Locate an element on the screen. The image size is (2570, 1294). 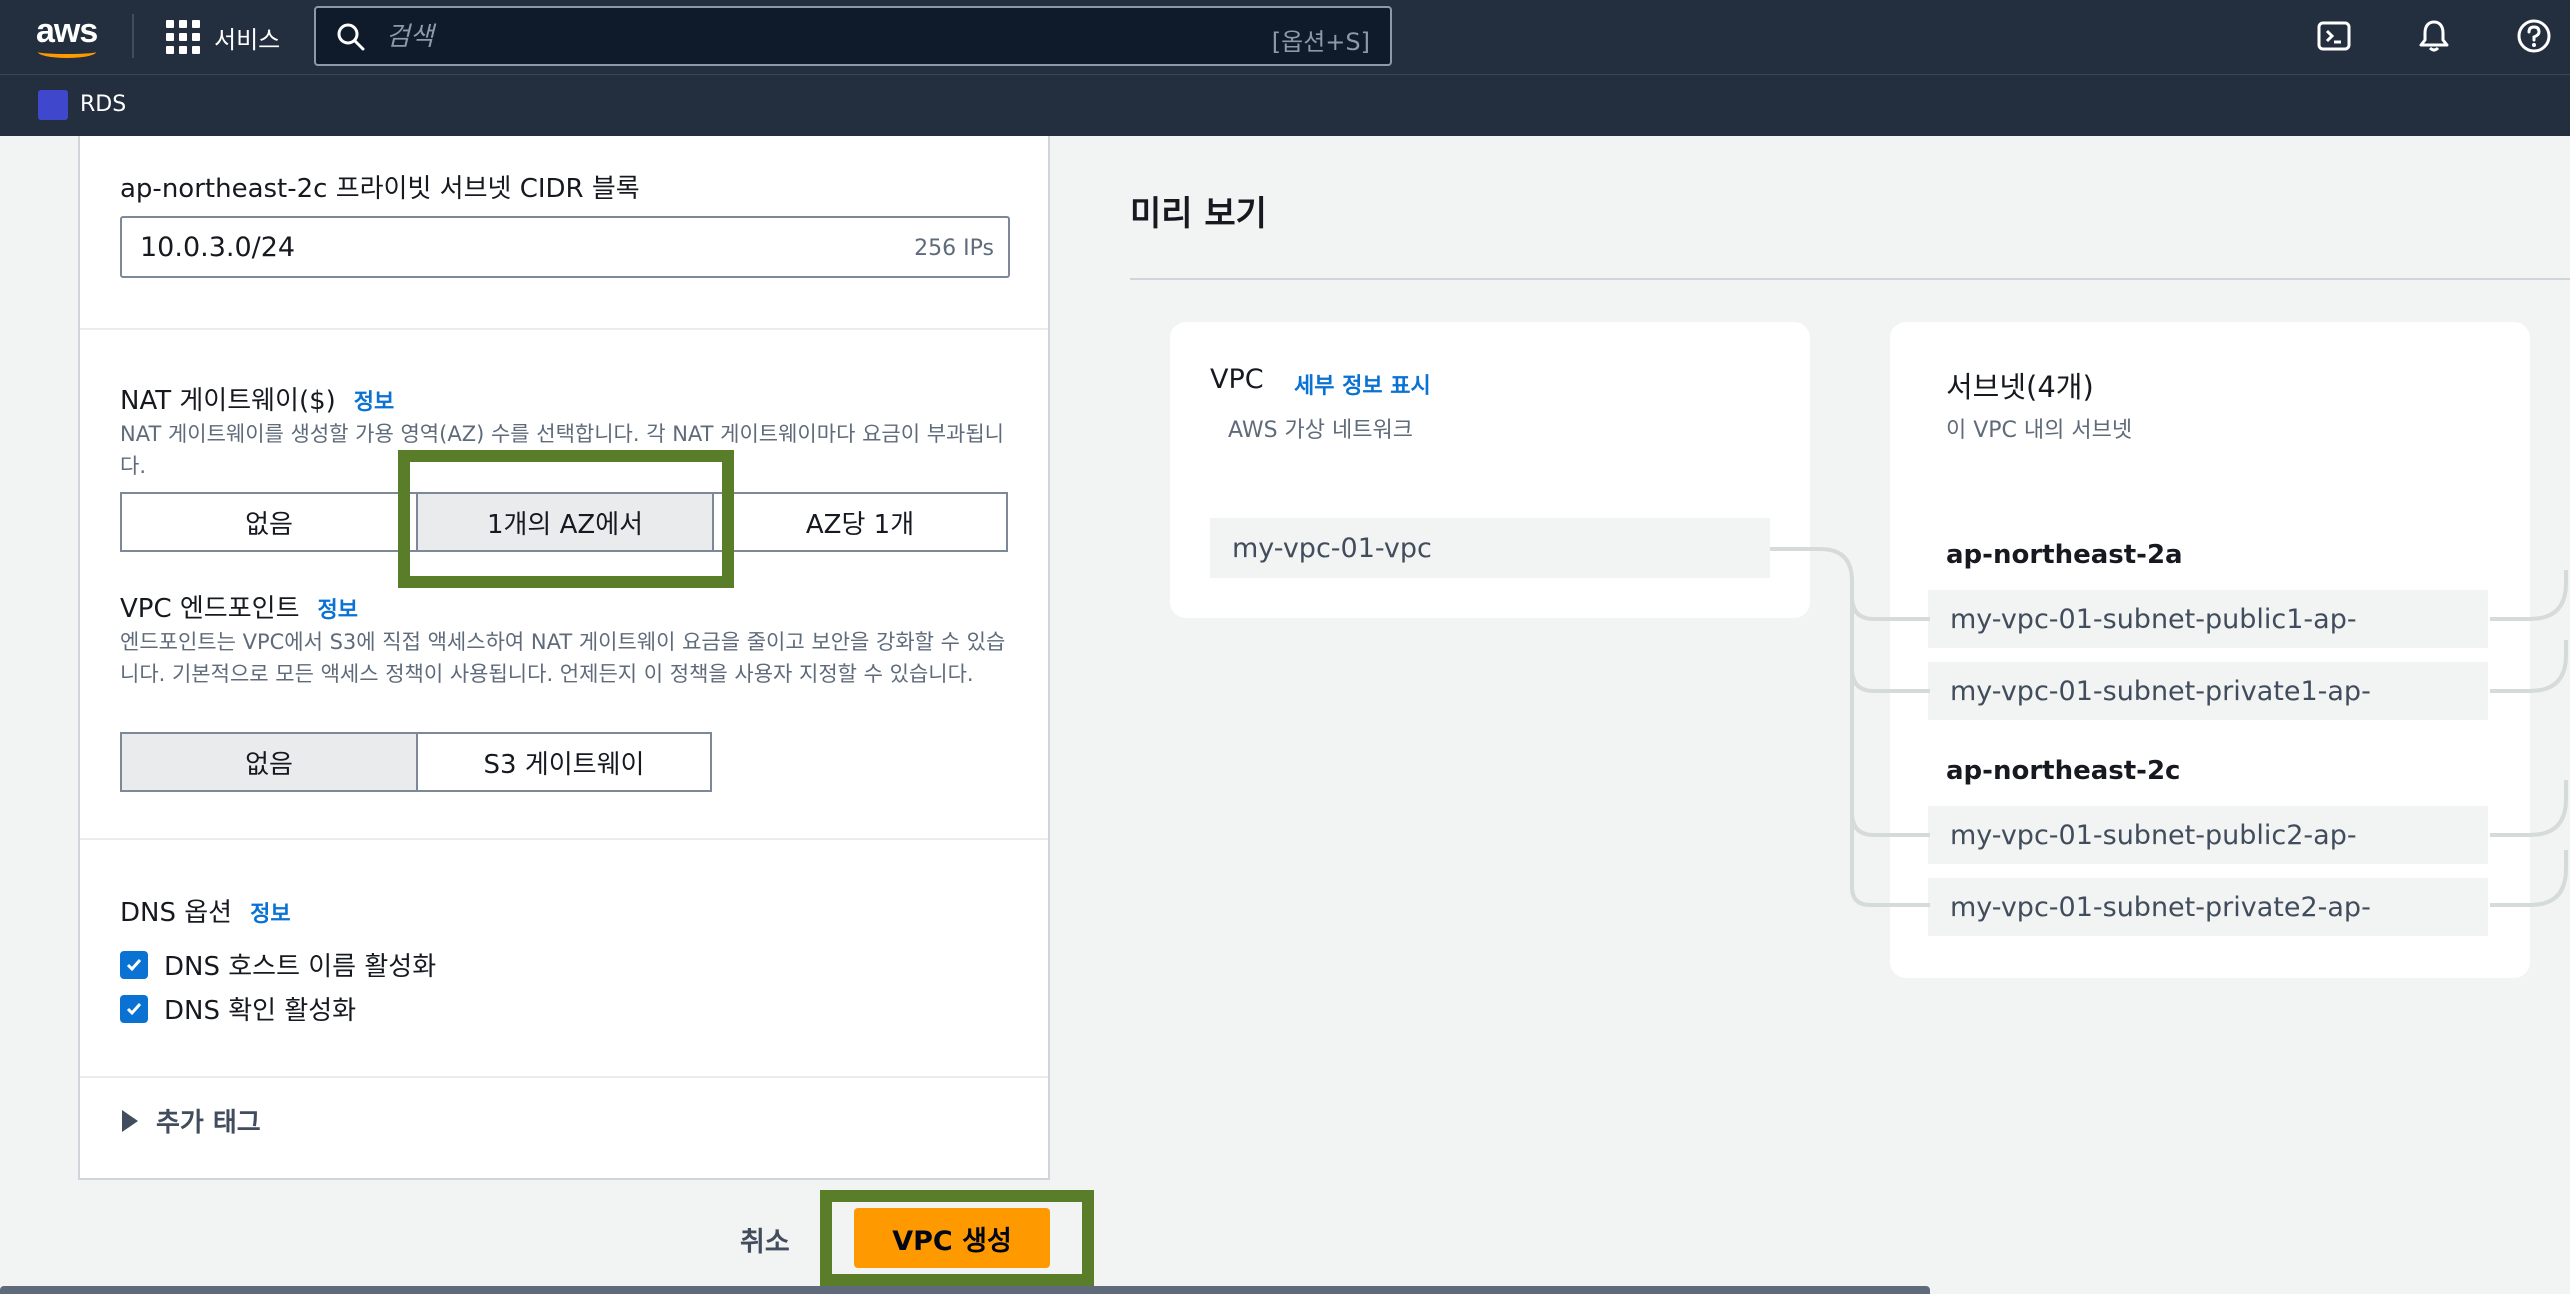
nav-divider is located at coordinates (133, 36).